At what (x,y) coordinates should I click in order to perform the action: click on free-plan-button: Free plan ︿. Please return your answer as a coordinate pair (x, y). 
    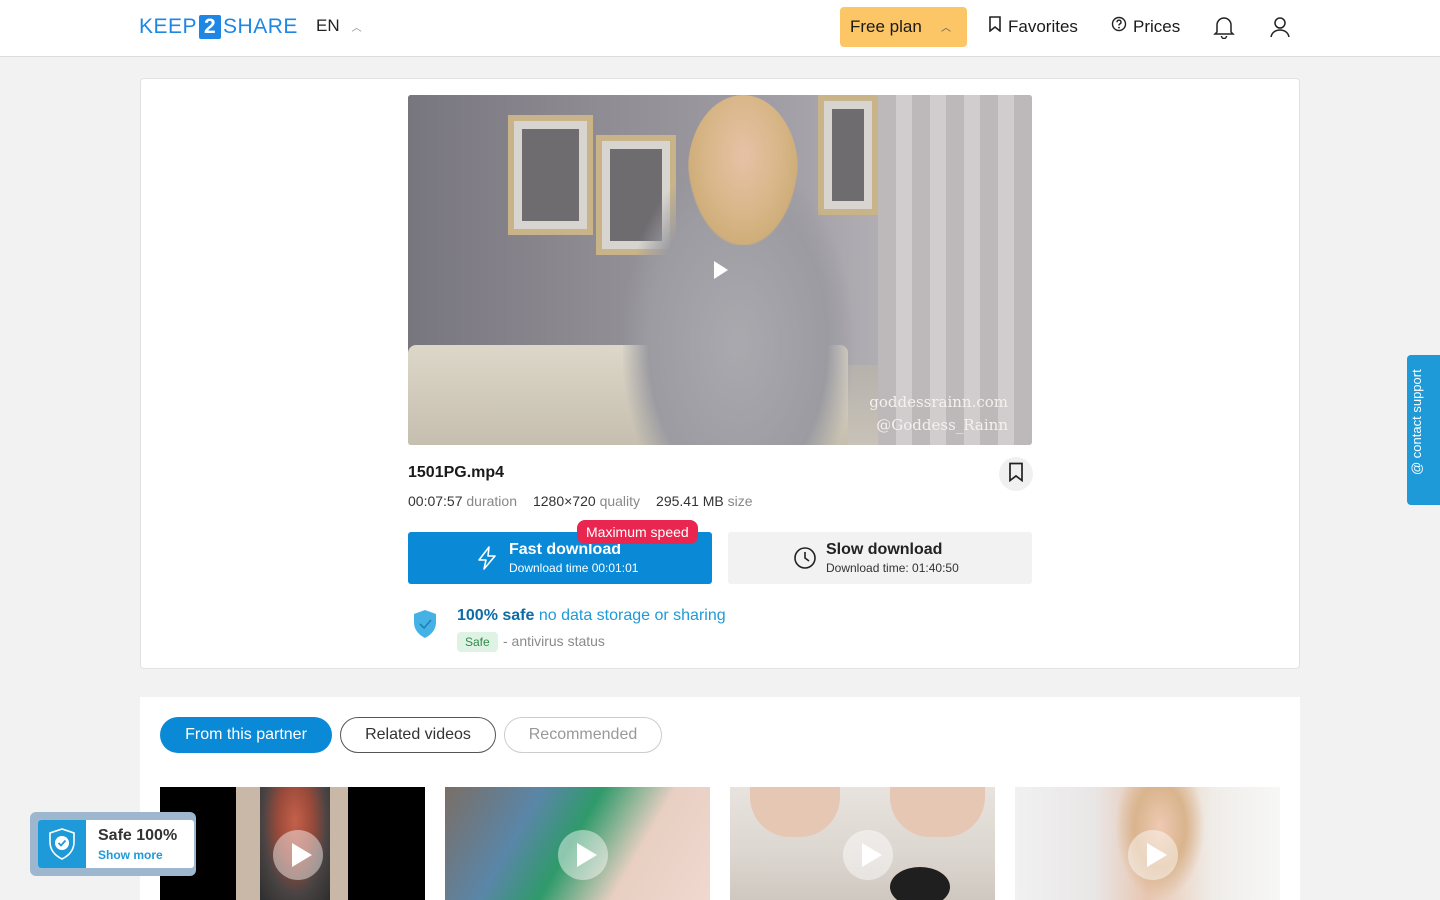
    Looking at the image, I should click on (903, 27).